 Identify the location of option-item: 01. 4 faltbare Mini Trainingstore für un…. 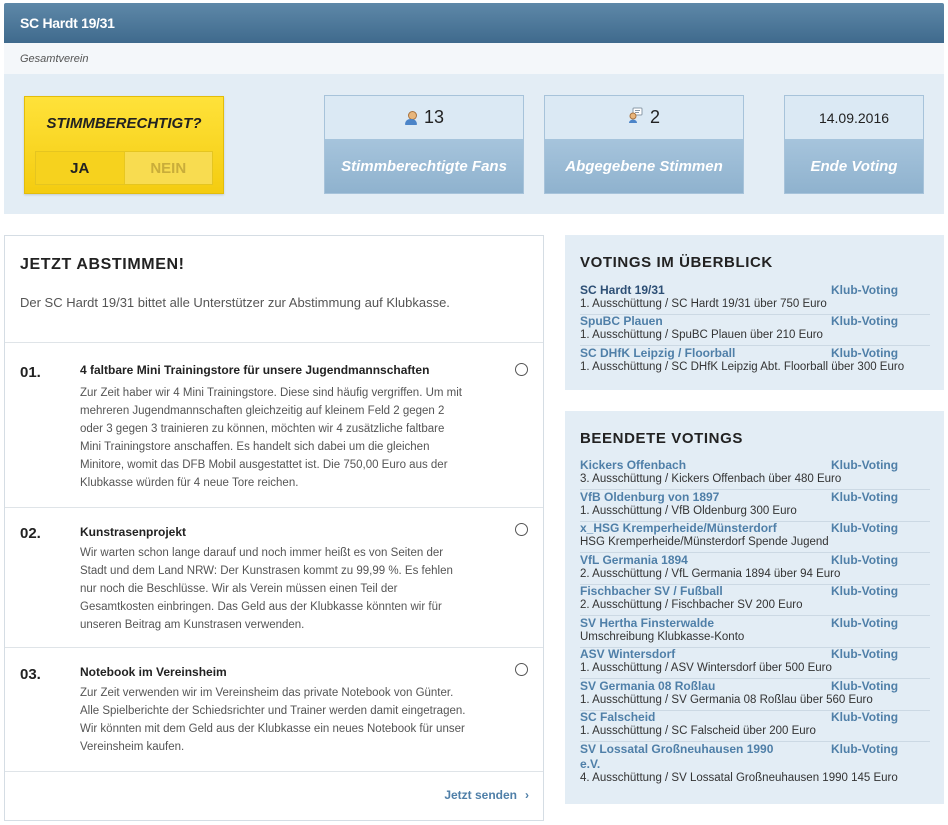
(274, 424).